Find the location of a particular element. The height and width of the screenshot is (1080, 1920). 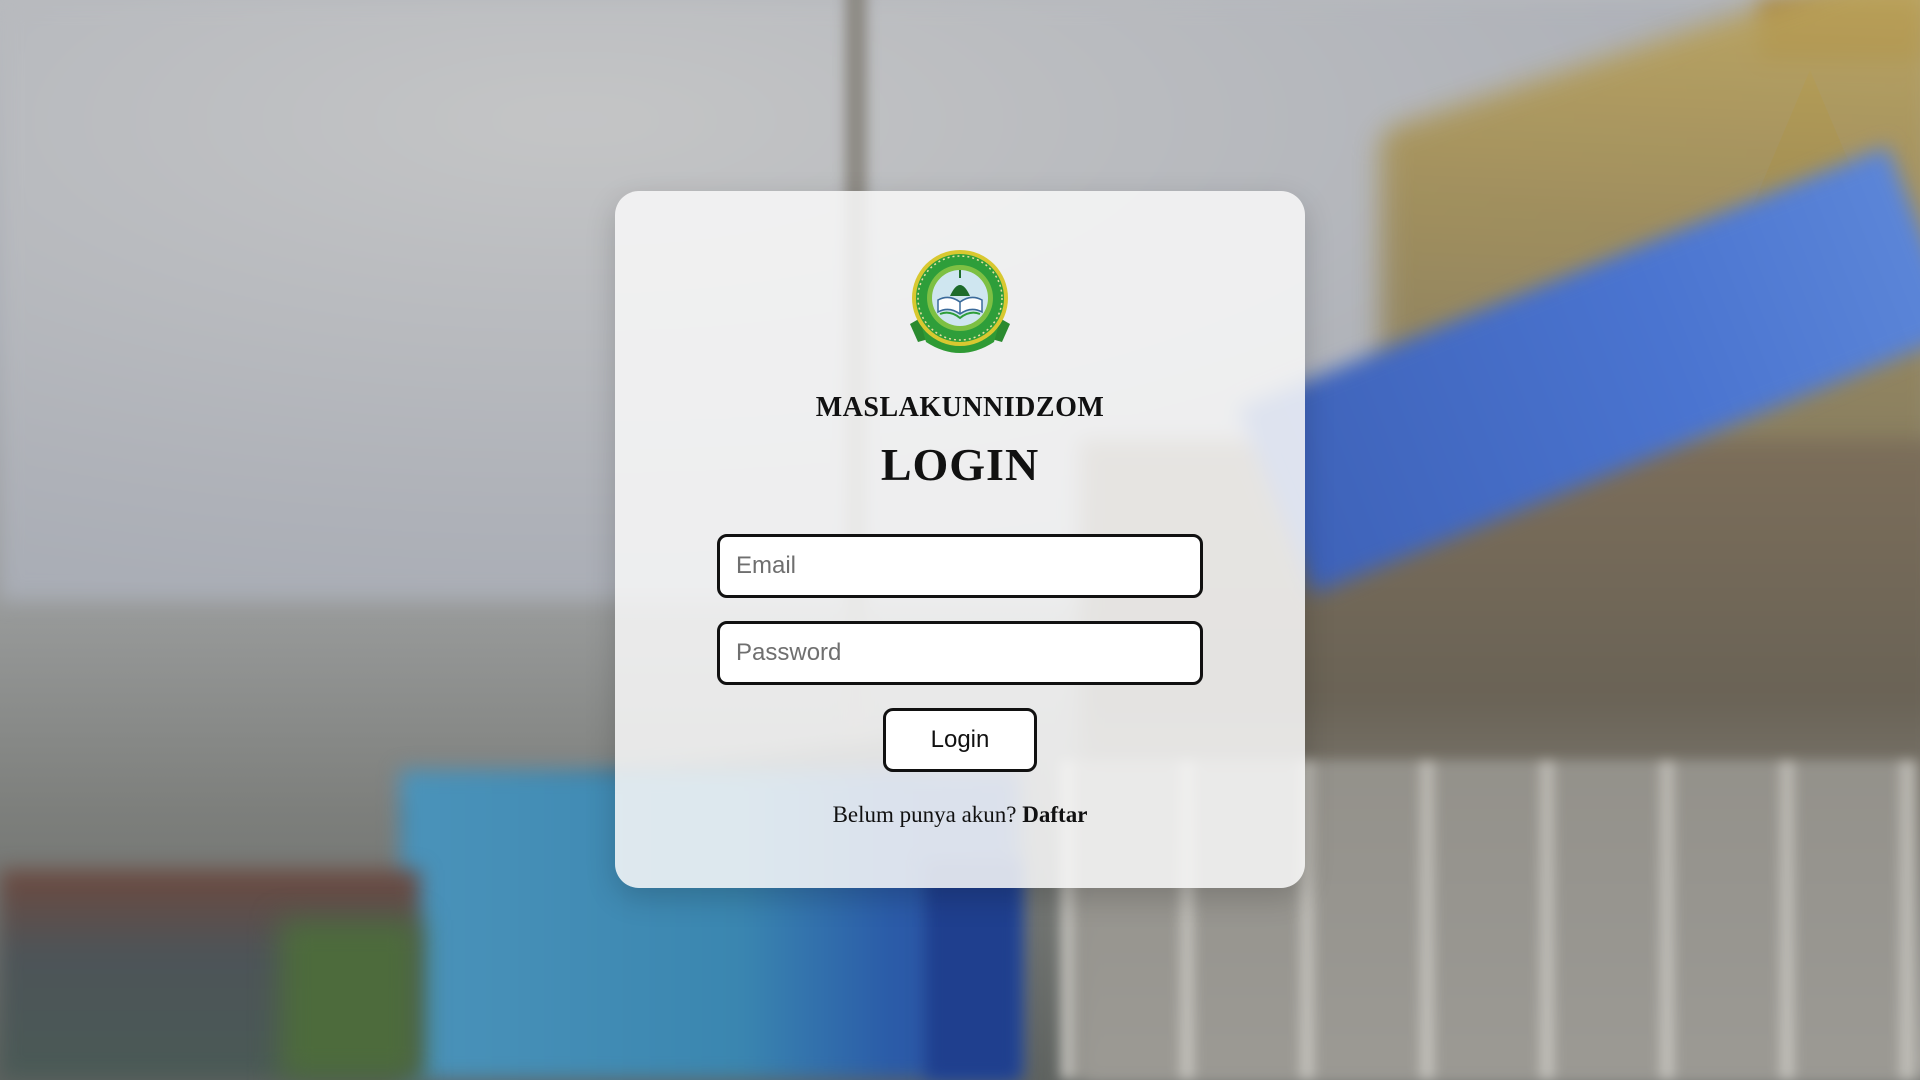

app-brand-title: MASLAKUNNIDZOM is located at coordinates (960, 407).